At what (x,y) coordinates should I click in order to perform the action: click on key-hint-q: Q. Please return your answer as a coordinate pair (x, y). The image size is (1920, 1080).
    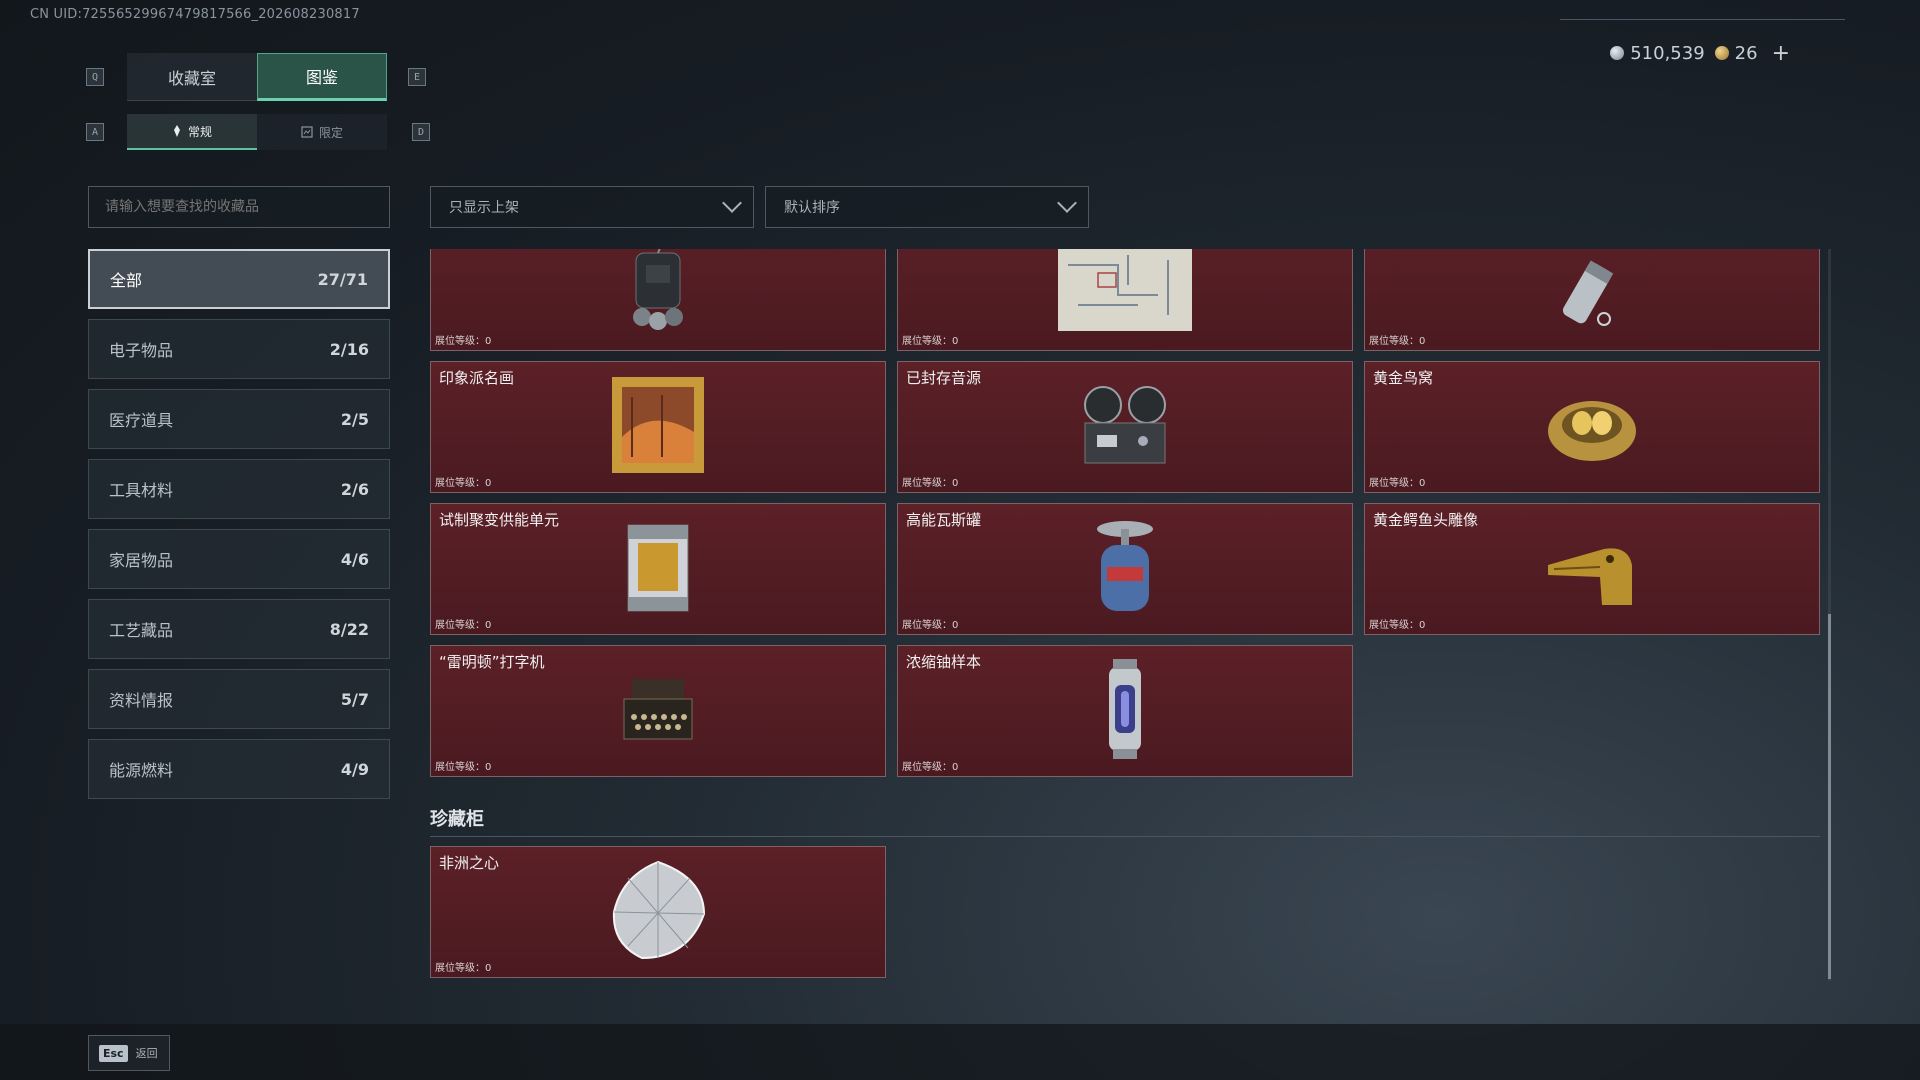
    Looking at the image, I should click on (95, 77).